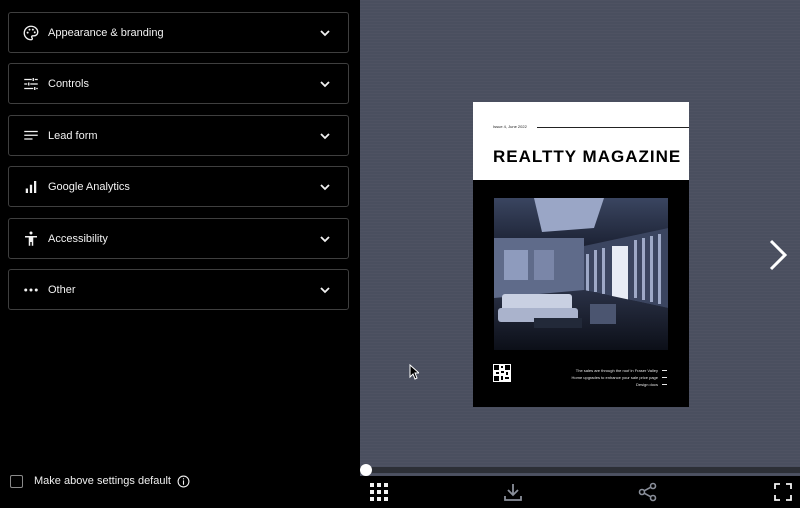  What do you see at coordinates (580, 492) in the screenshot?
I see `viewer-toolbar` at bounding box center [580, 492].